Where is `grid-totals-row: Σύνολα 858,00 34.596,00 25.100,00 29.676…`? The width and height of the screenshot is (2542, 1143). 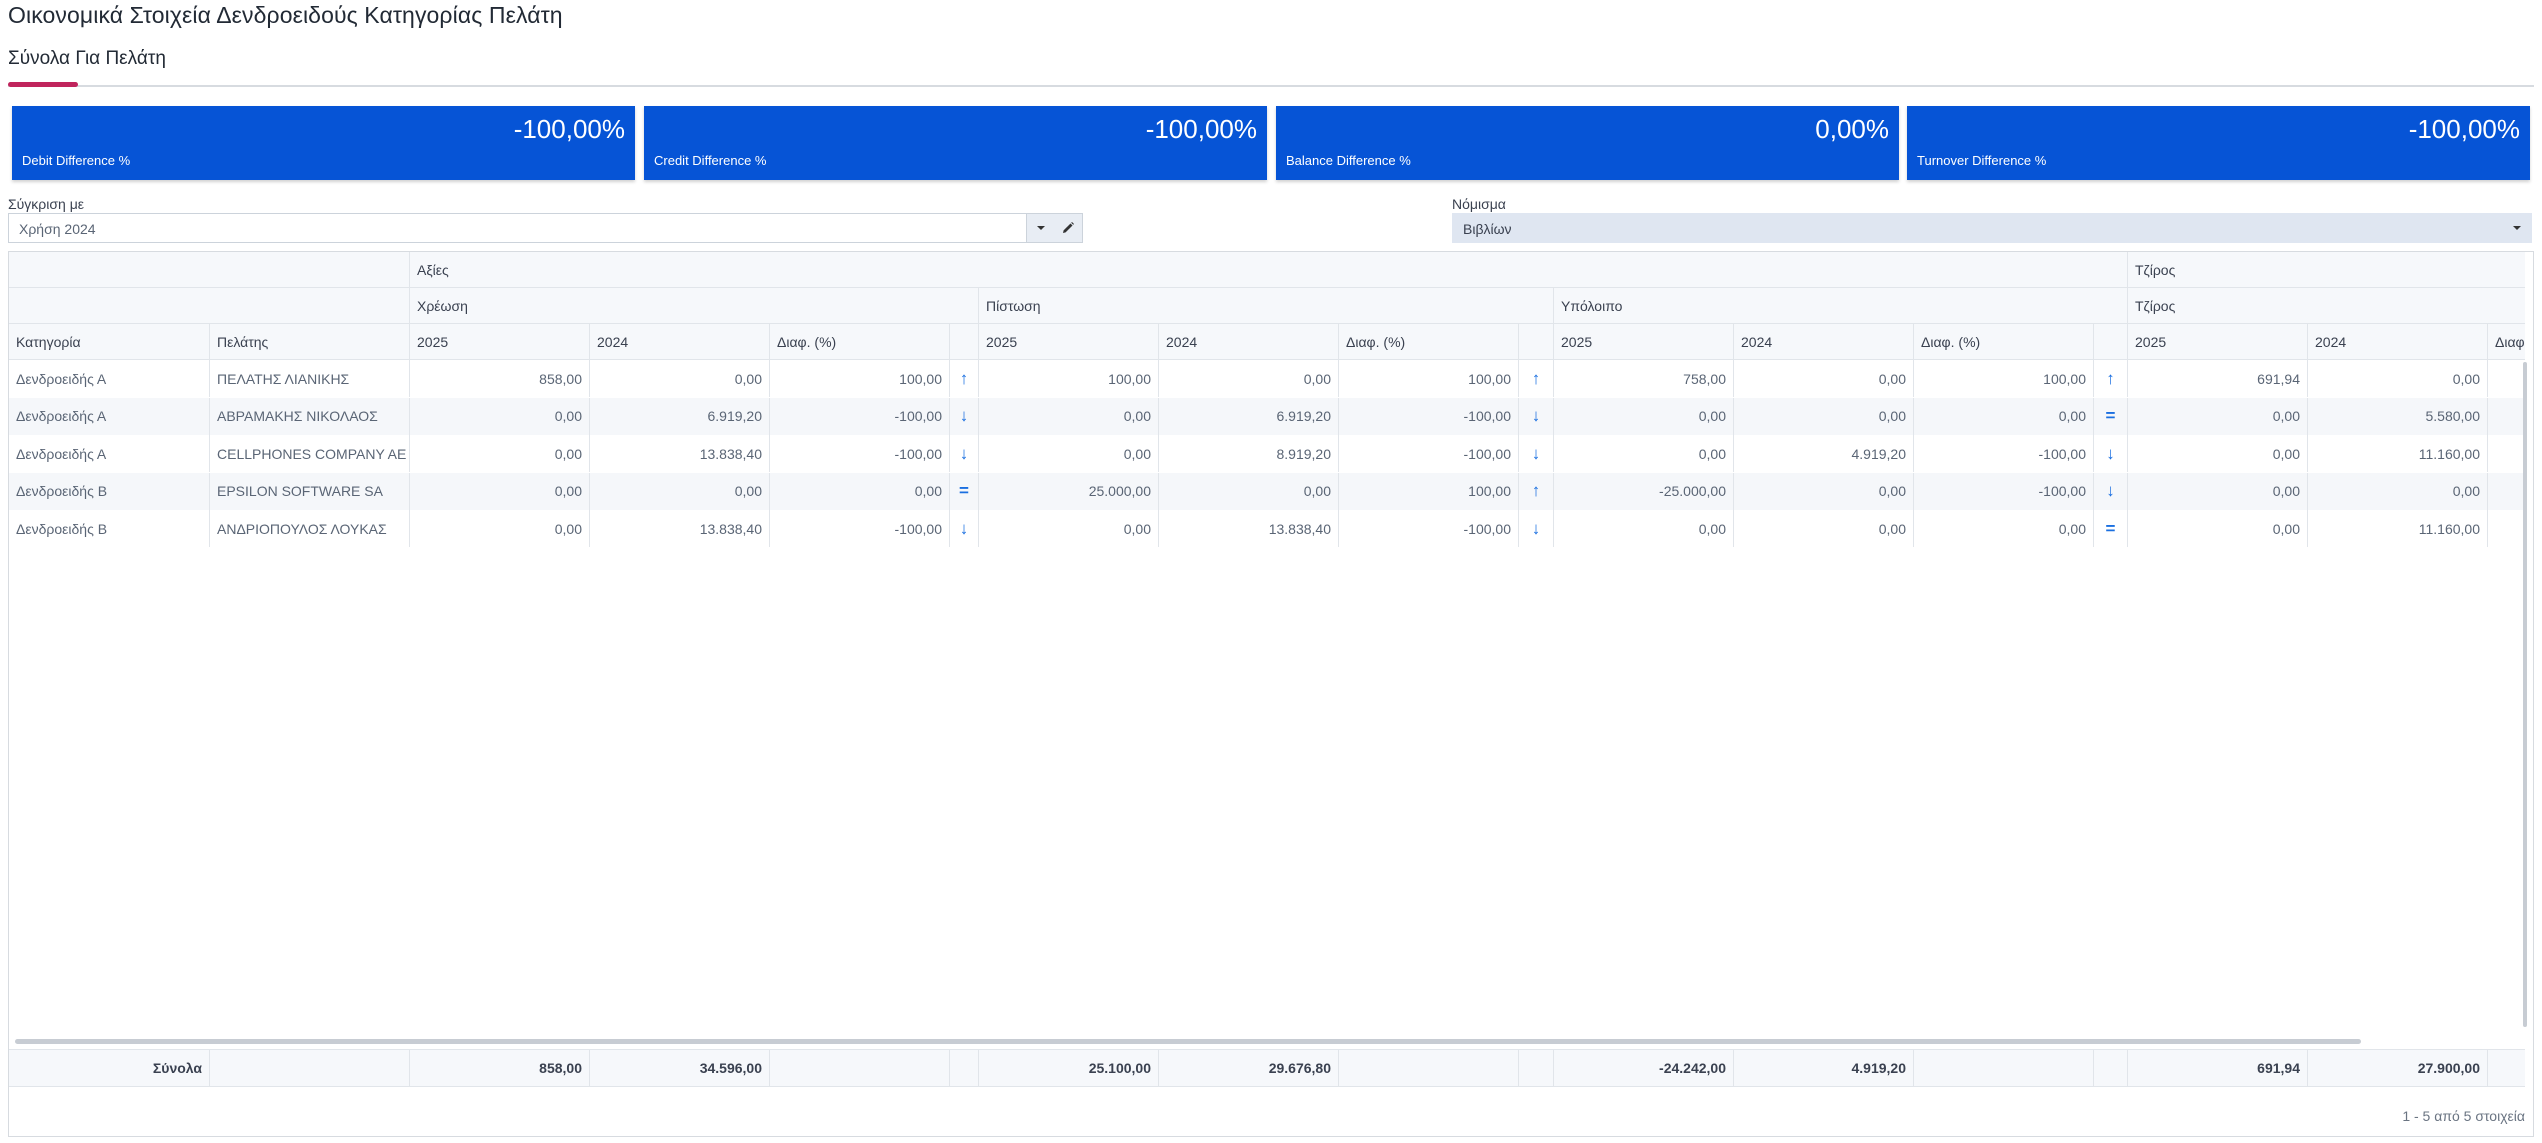
grid-totals-row: Σύνολα 858,00 34.596,00 25.100,00 29.676… is located at coordinates (1267, 1068).